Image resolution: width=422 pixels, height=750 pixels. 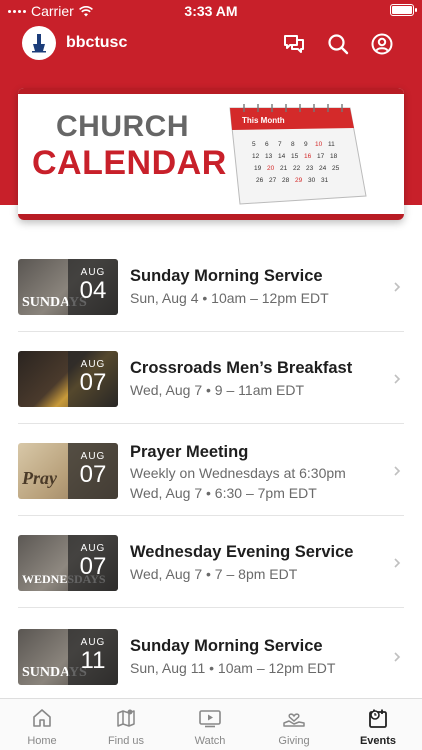 I want to click on svg-text: 25, so click(x=336, y=168).